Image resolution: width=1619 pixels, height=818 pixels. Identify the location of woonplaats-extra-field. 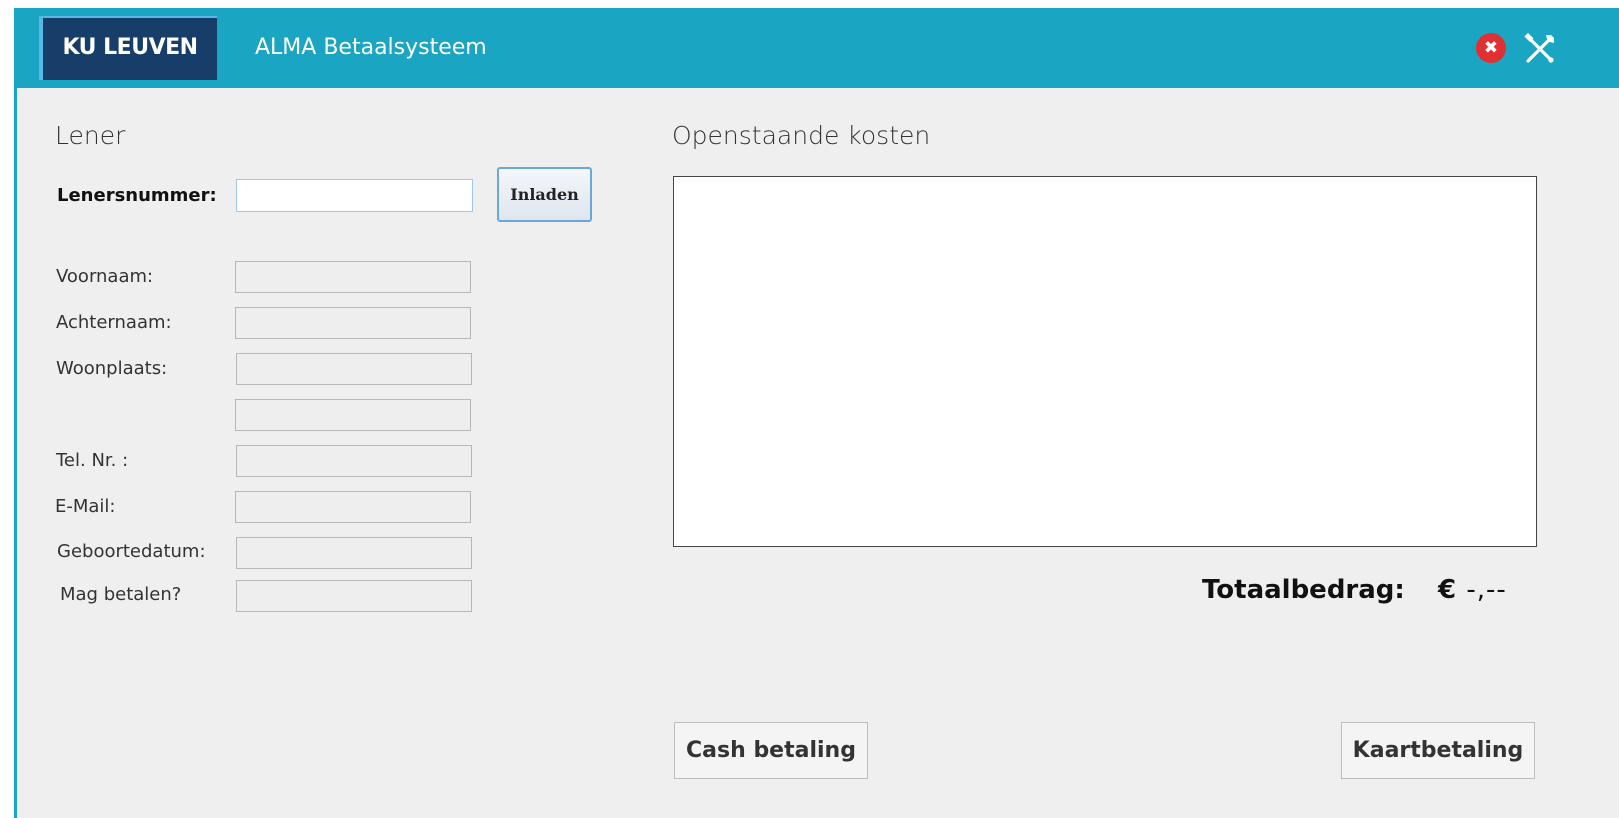
(353, 415).